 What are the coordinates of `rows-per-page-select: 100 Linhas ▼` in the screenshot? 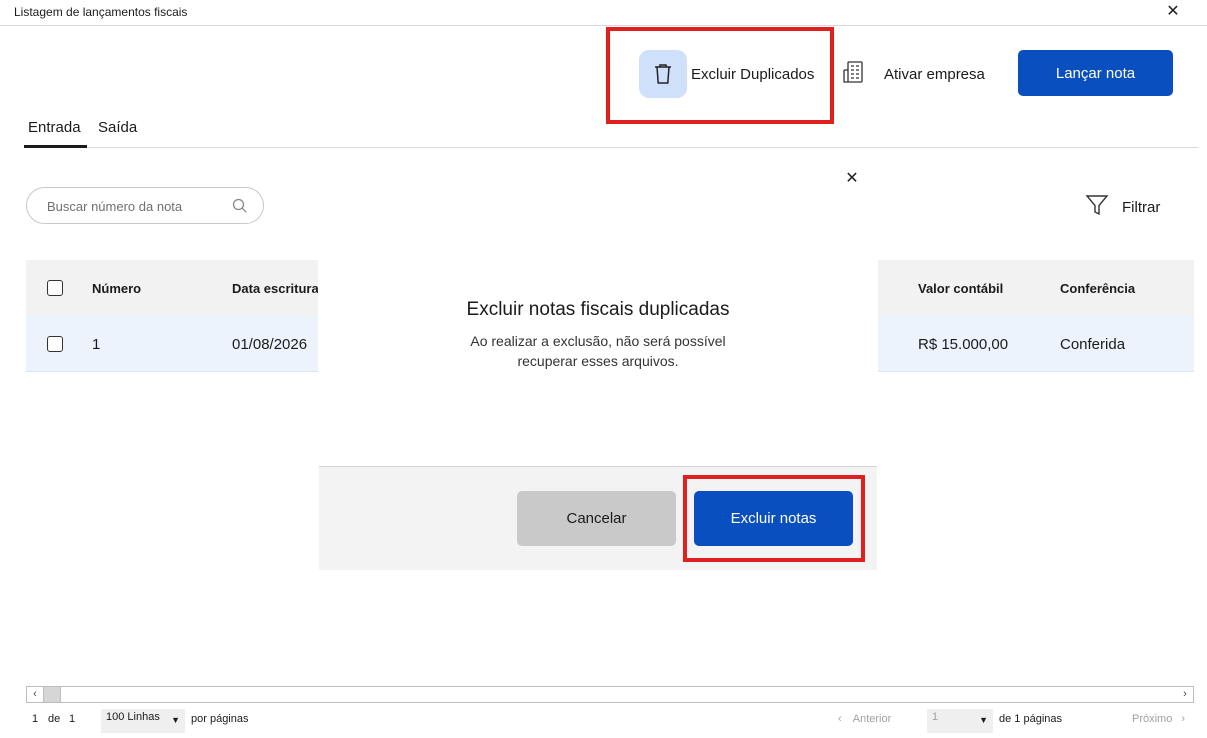 It's located at (143, 721).